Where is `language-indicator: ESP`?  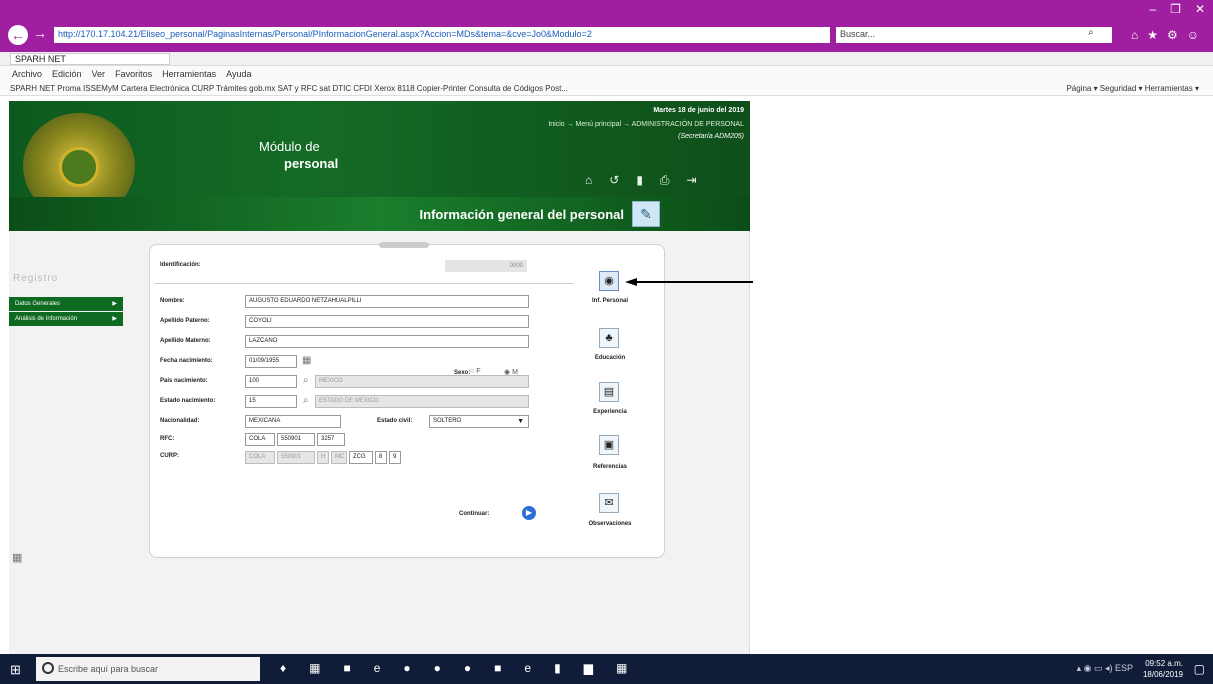
language-indicator: ESP is located at coordinates (1124, 668).